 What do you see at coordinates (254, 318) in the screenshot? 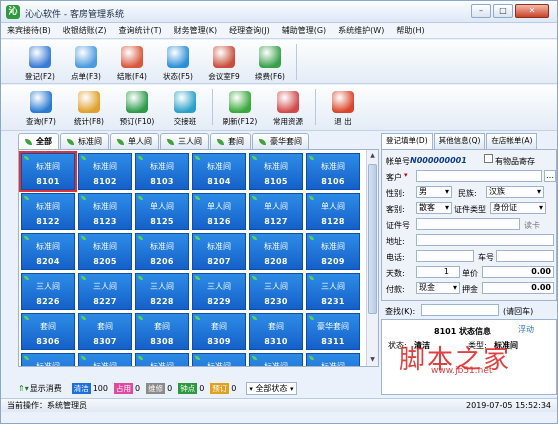
I see `room-status-icon` at bounding box center [254, 318].